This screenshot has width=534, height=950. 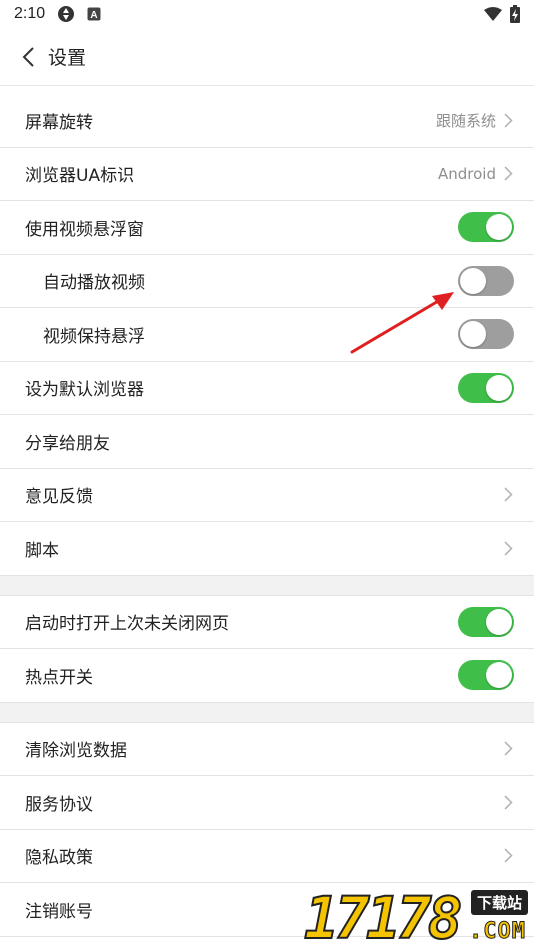 I want to click on setting-label: 设为默认浏览器, so click(x=84, y=390).